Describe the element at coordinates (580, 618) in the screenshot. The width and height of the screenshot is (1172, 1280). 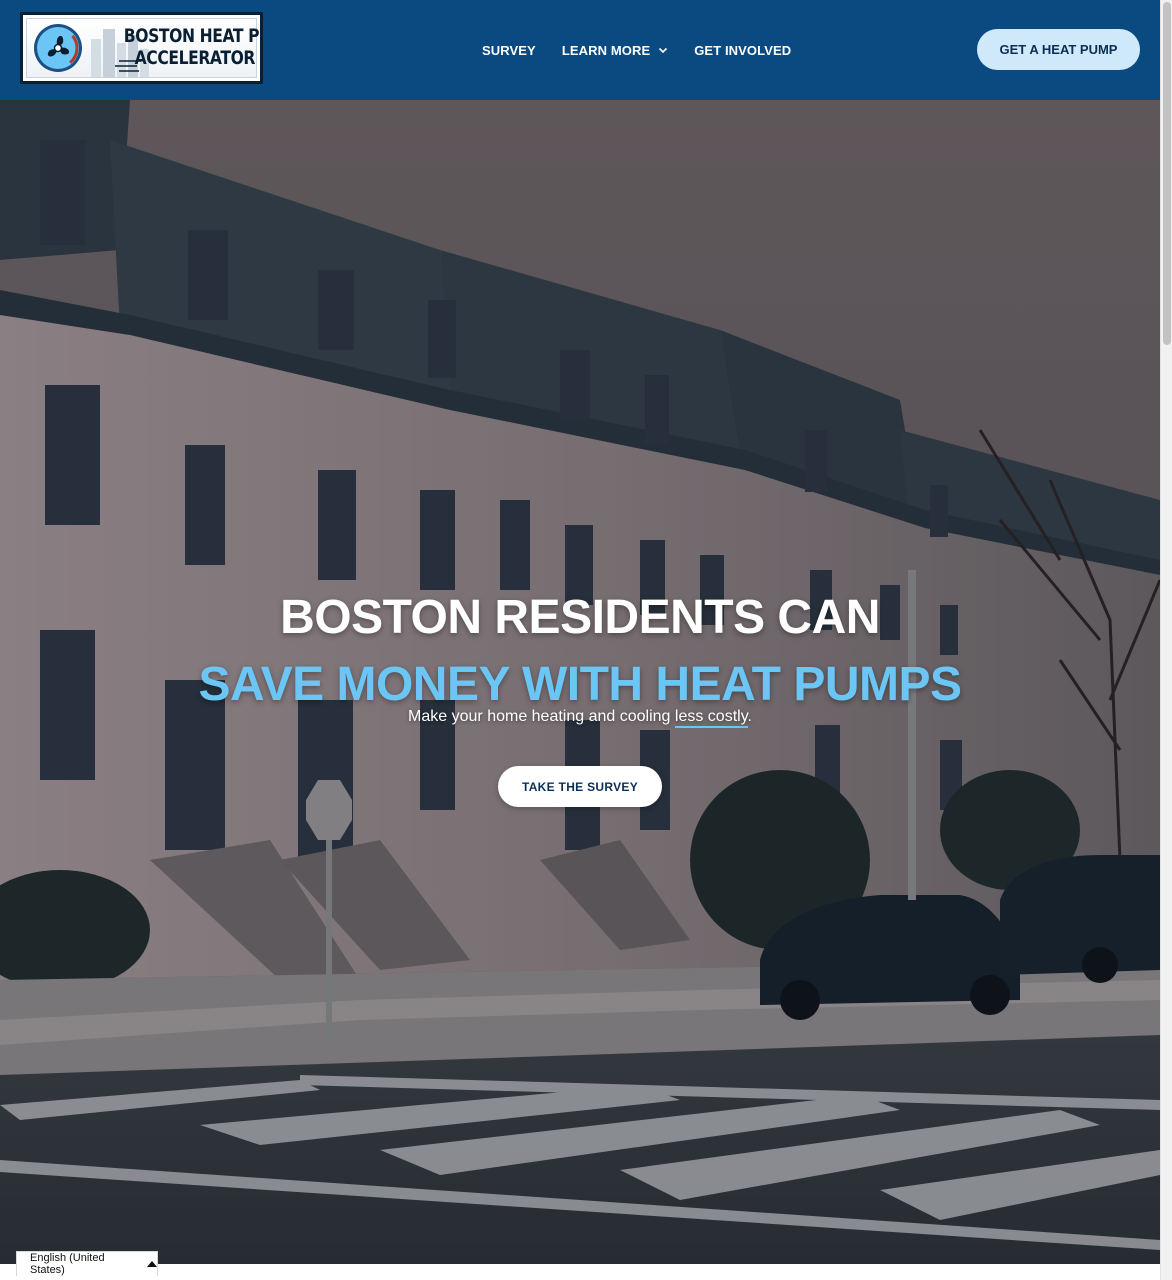
I see `hero-title-line1: BOSTON RESIDENTS CAN` at that location.